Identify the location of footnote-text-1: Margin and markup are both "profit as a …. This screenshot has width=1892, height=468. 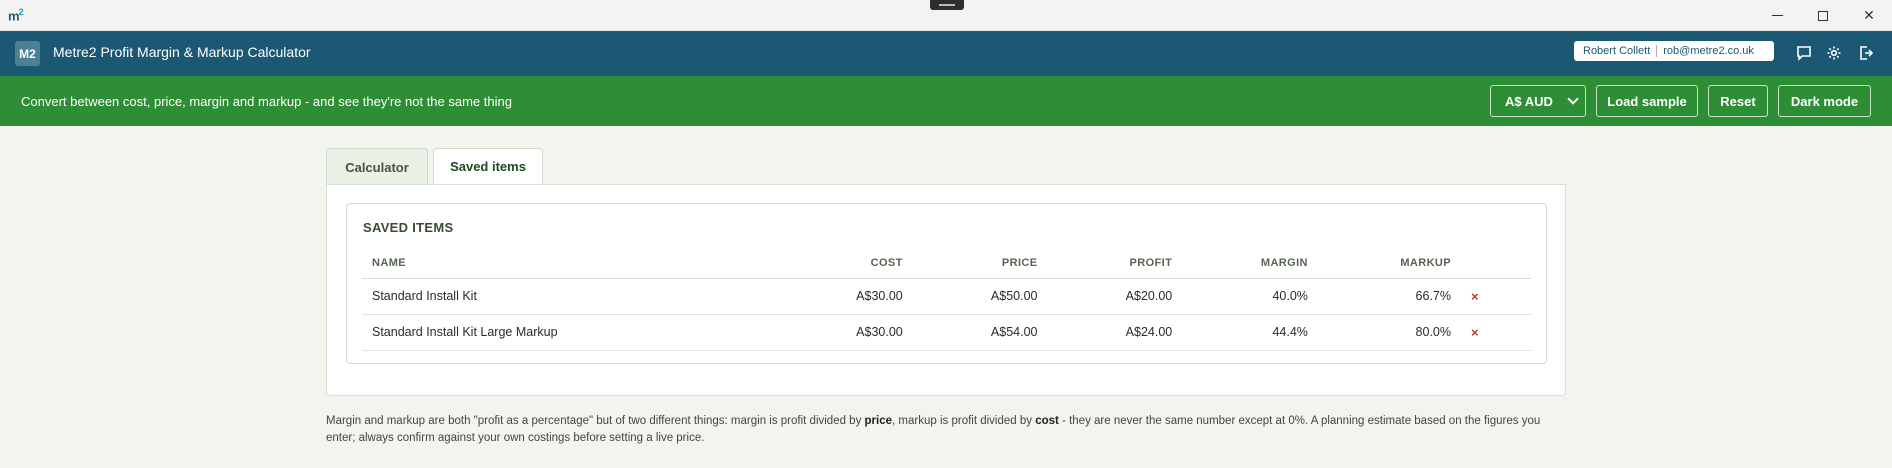
(595, 421).